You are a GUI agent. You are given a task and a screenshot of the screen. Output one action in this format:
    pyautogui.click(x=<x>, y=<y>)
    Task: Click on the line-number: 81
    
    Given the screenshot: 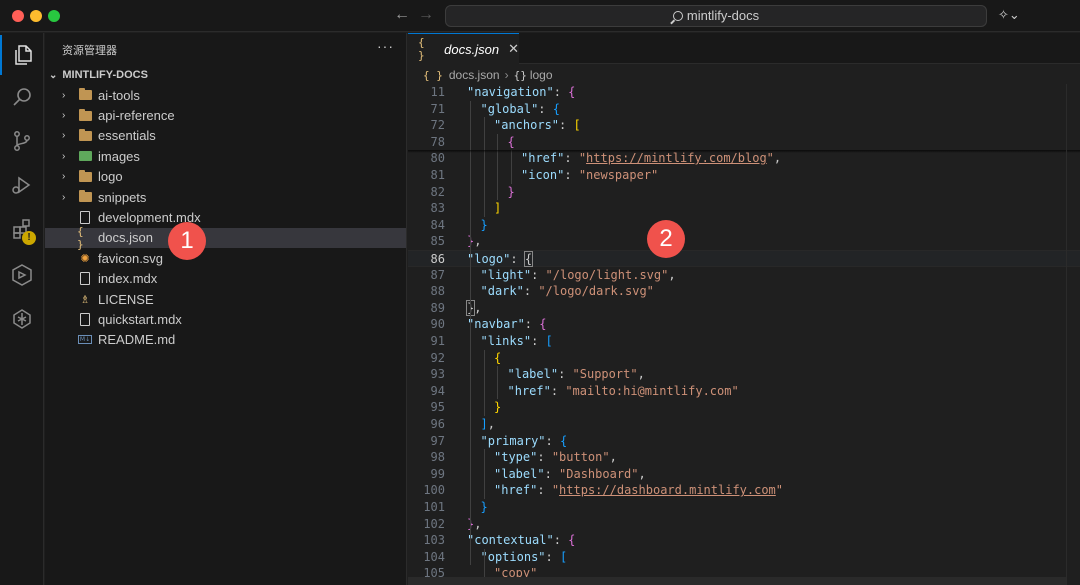 What is the action you would take?
    pyautogui.click(x=437, y=175)
    